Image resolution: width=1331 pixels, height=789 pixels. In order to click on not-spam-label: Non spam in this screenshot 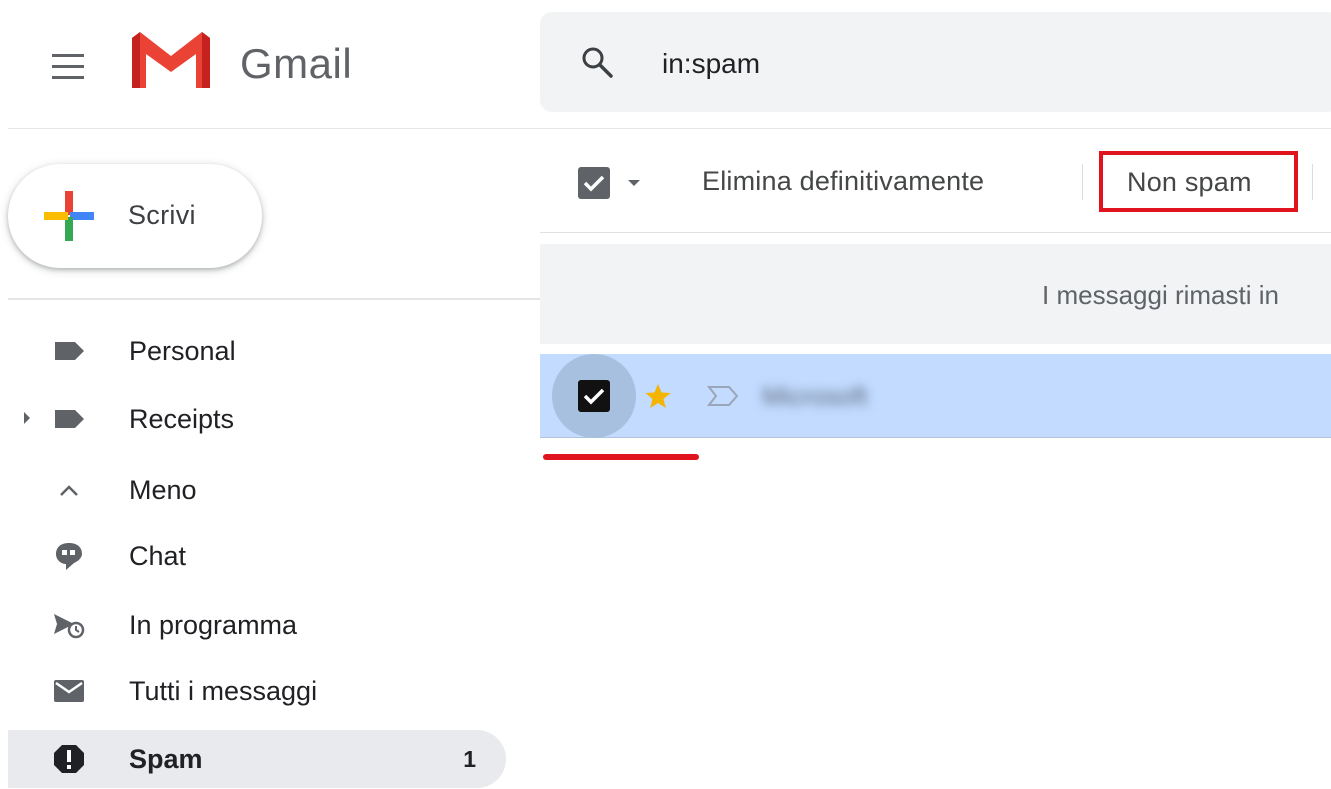, I will do `click(1189, 182)`.